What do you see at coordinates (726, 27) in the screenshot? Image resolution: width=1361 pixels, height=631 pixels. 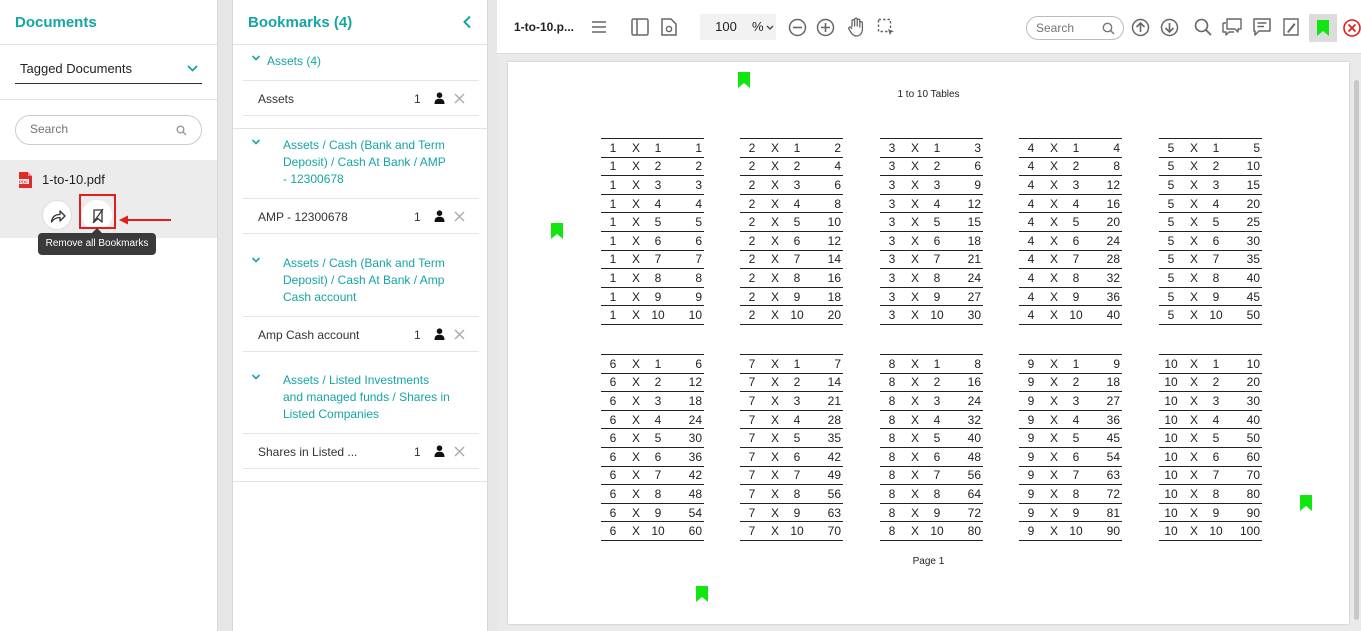 I see `zoom-input: 100` at bounding box center [726, 27].